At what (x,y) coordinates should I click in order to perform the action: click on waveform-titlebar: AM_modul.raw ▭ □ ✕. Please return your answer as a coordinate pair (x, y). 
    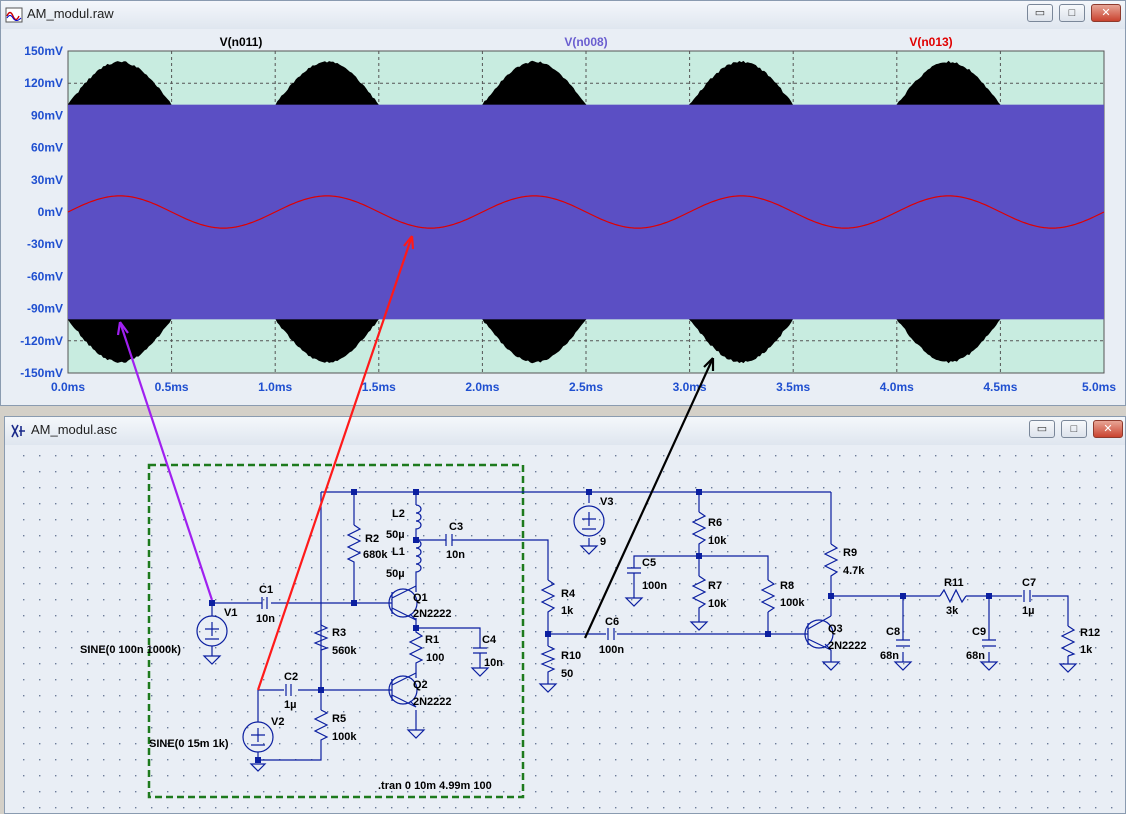
    Looking at the image, I should click on (563, 15).